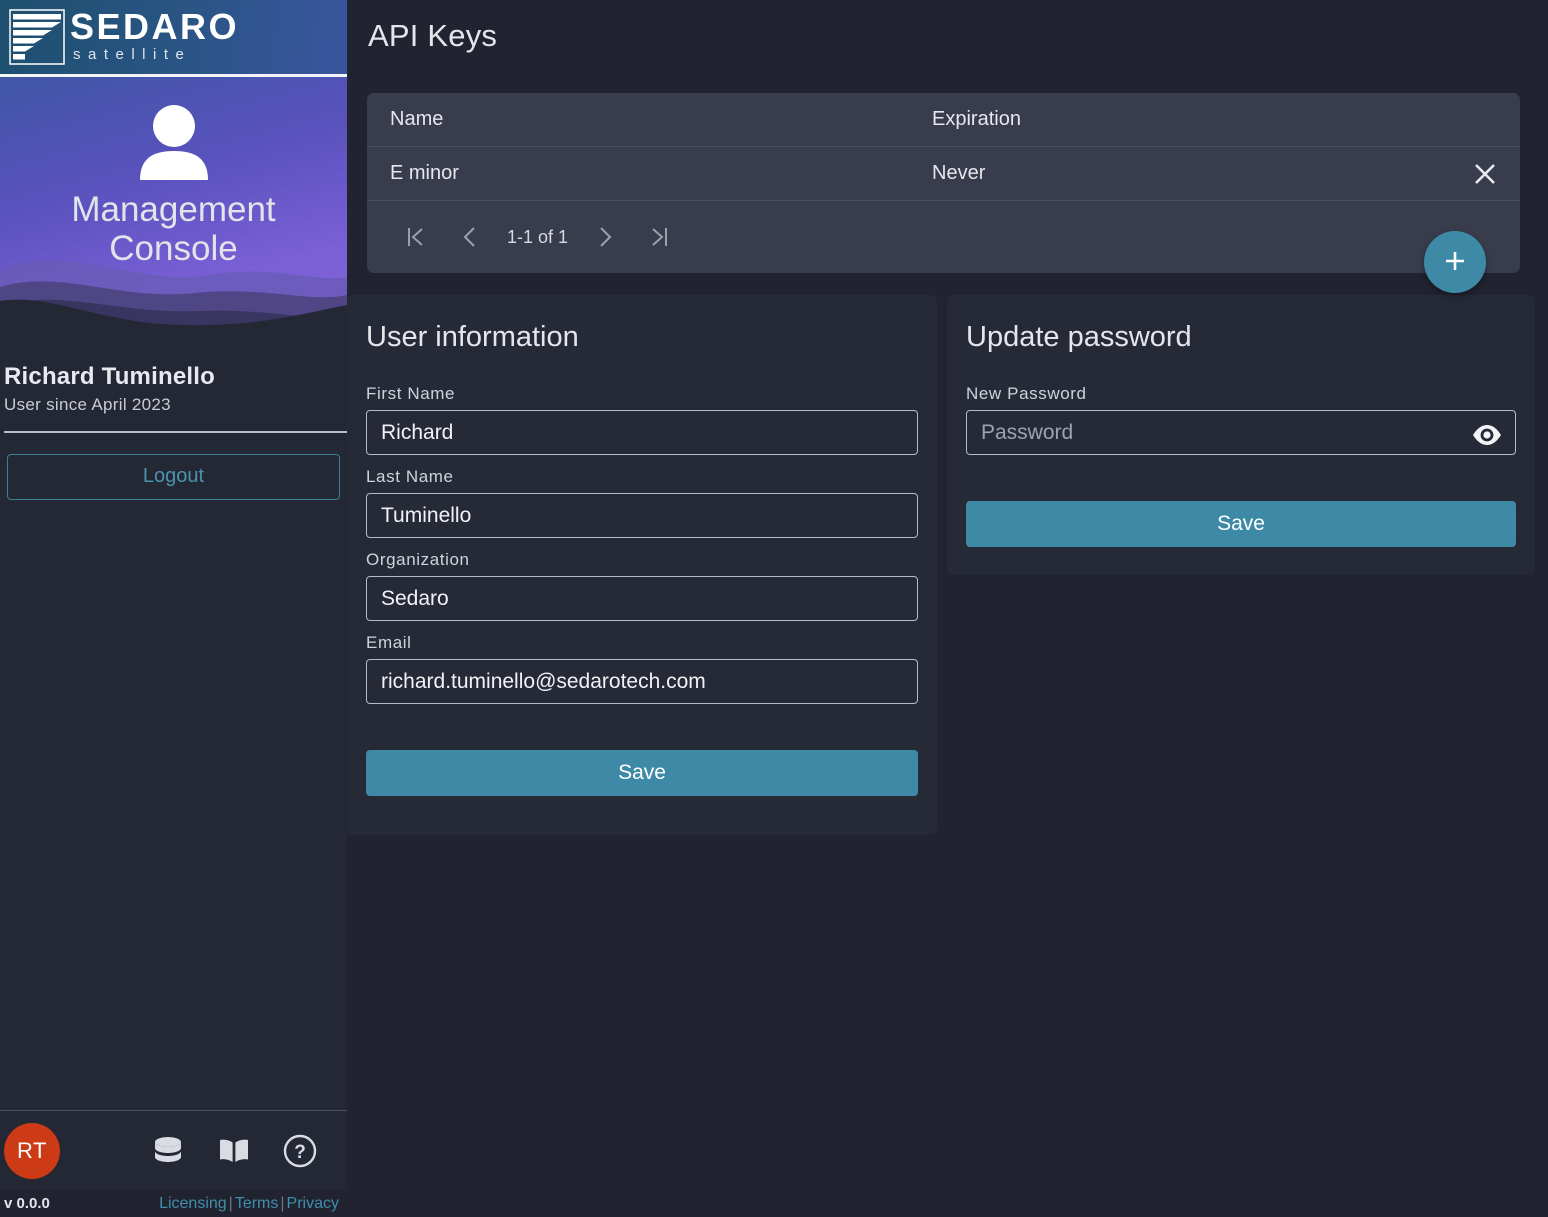 This screenshot has height=1217, width=1548. What do you see at coordinates (416, 237) in the screenshot?
I see `first-page-icon` at bounding box center [416, 237].